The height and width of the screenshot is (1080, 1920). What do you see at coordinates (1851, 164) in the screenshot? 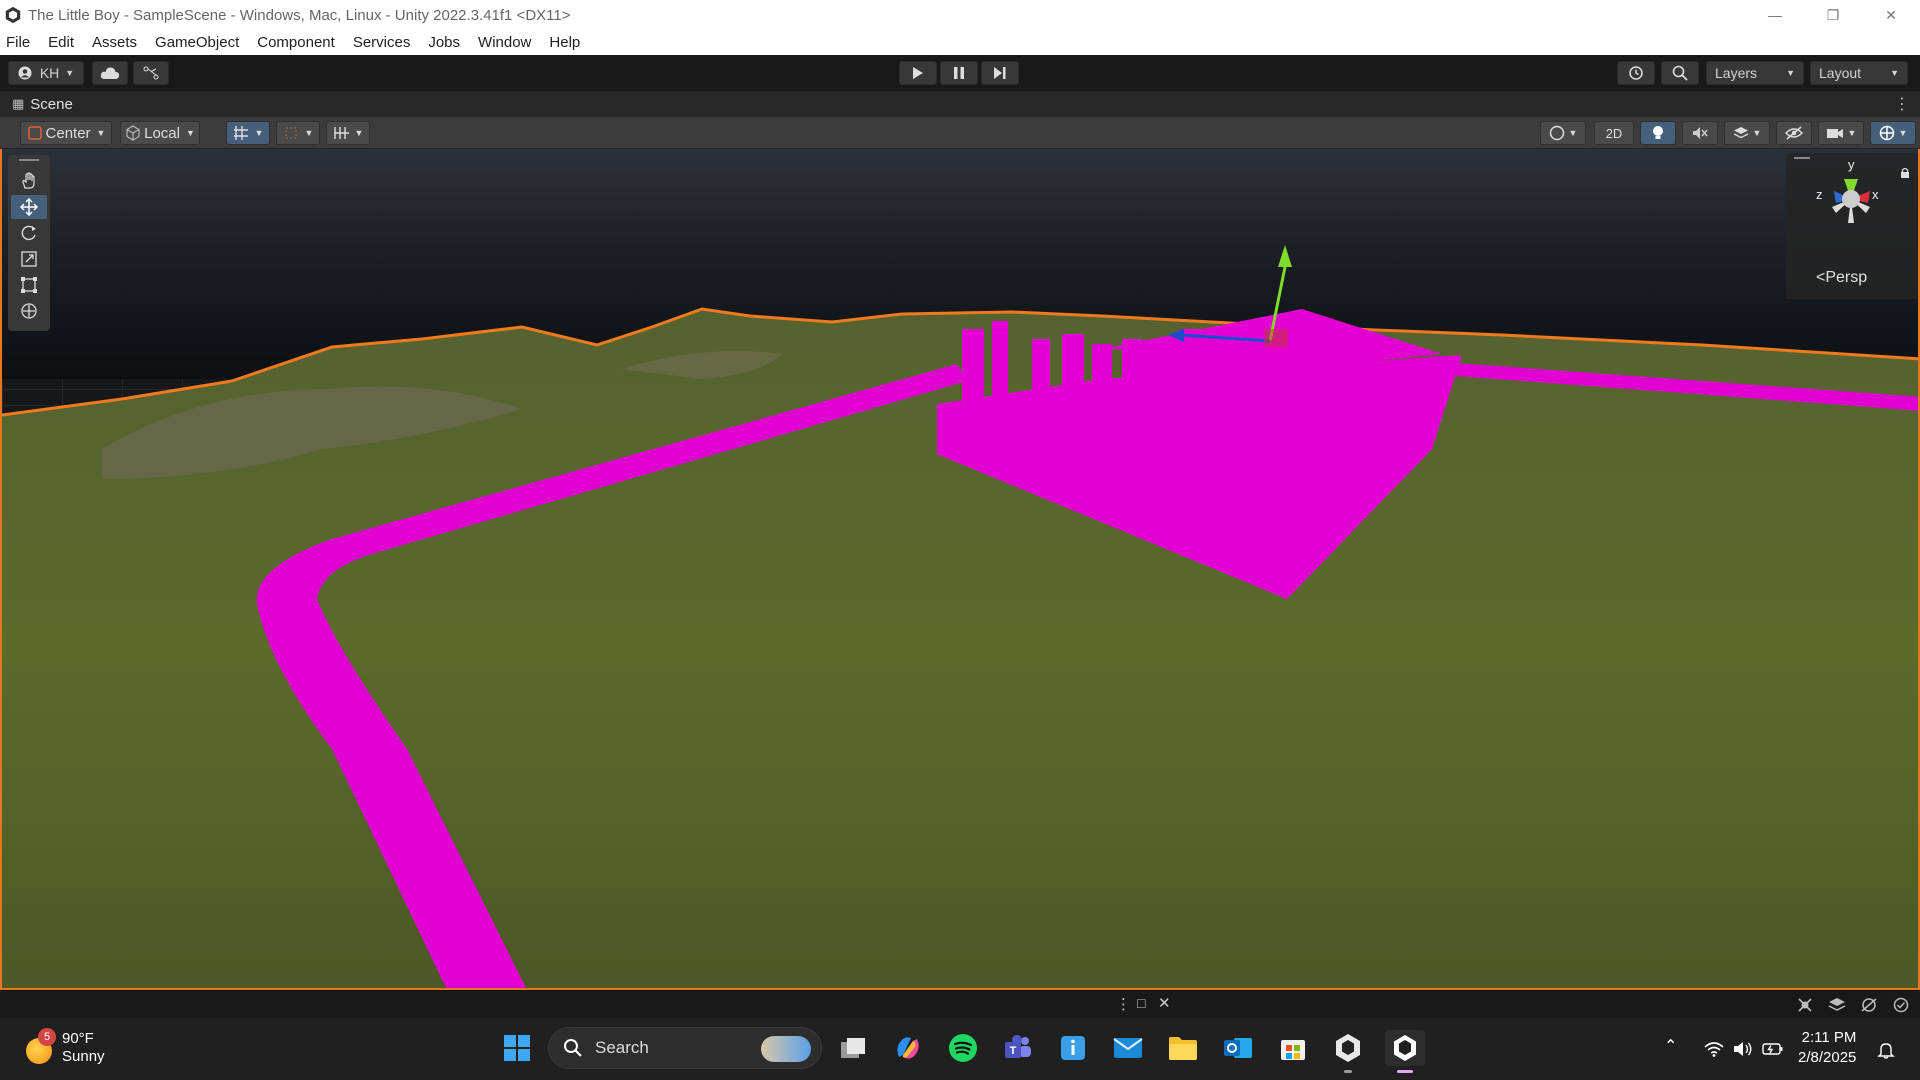
I see `gizmo-y-label: y` at bounding box center [1851, 164].